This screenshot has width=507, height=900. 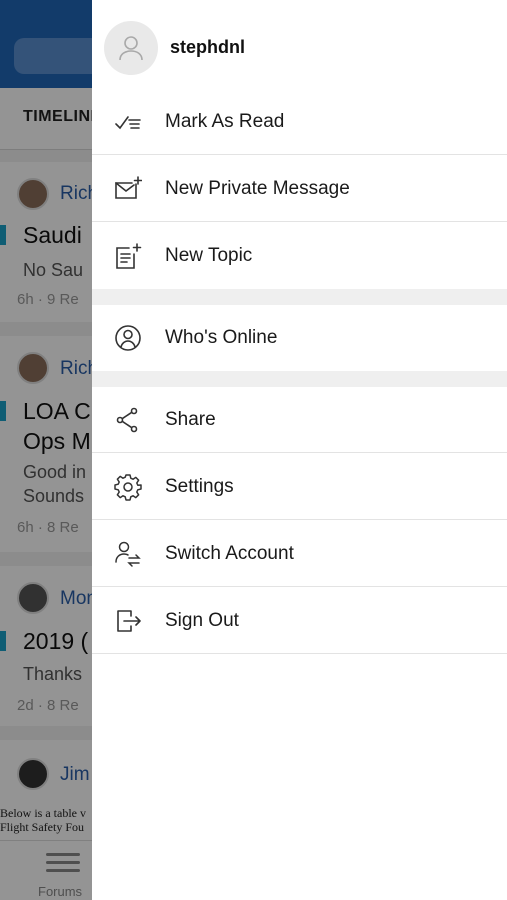 I want to click on menu-item-label: Switch Account, so click(x=229, y=553).